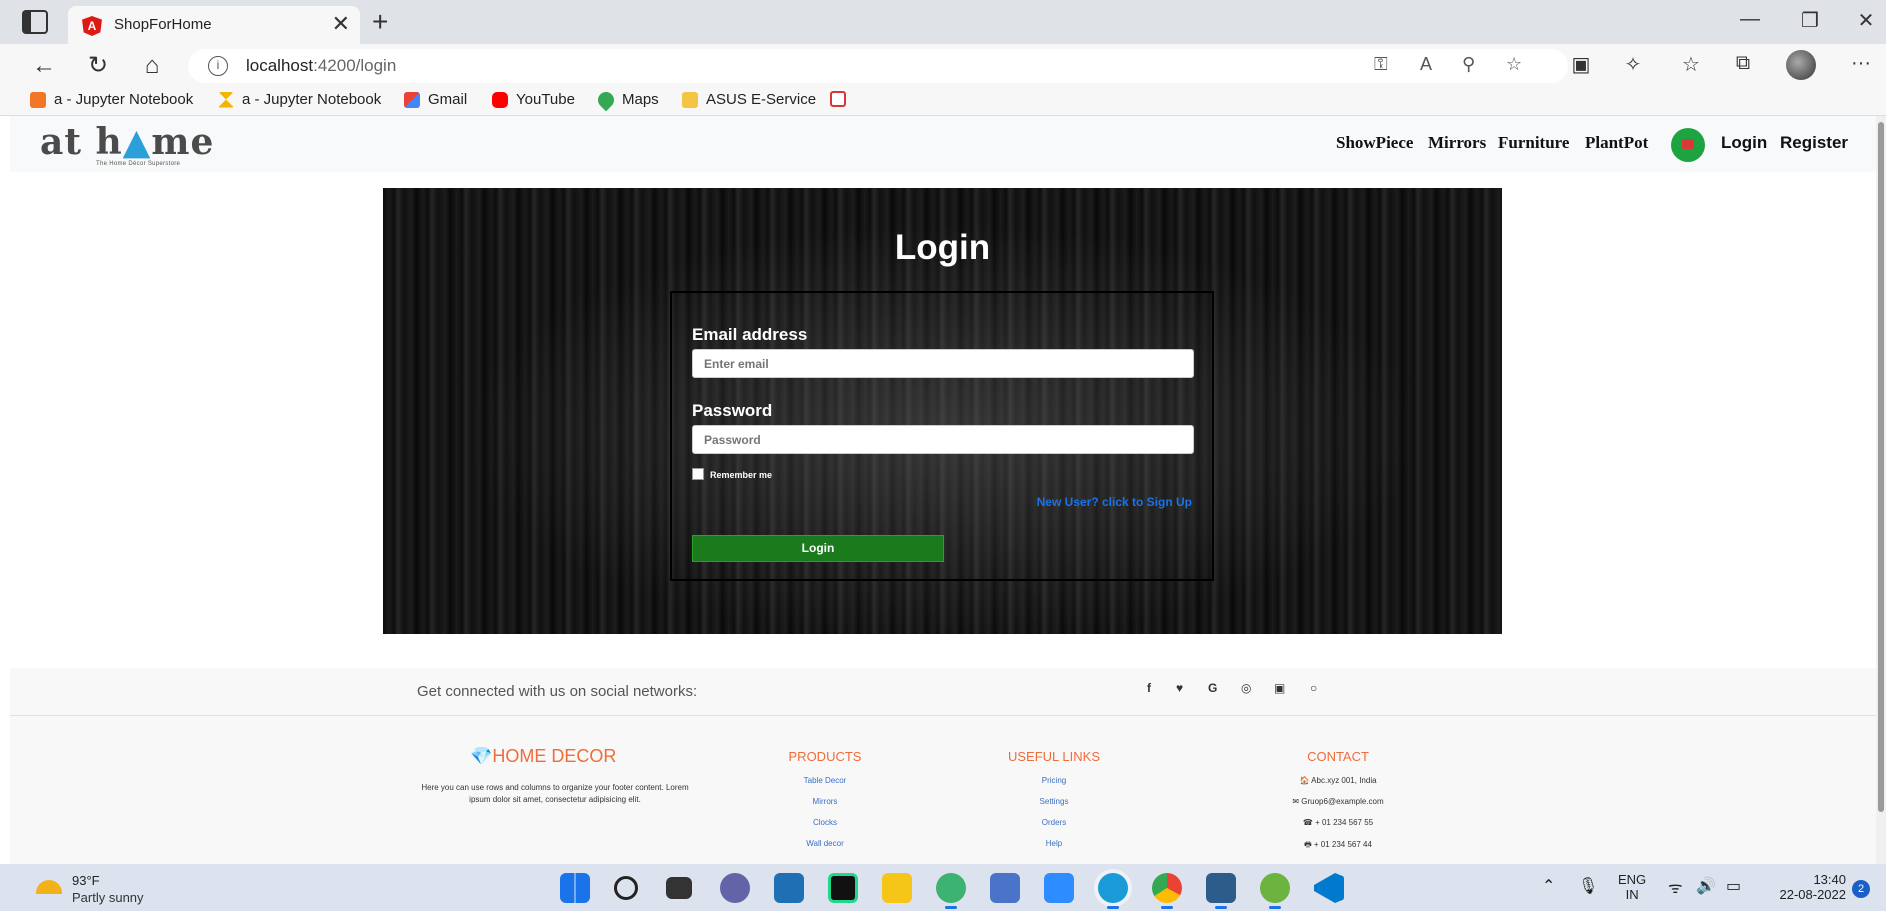 The image size is (1886, 911). Describe the element at coordinates (1054, 822) in the screenshot. I see `footer-link-orders: Orders` at that location.